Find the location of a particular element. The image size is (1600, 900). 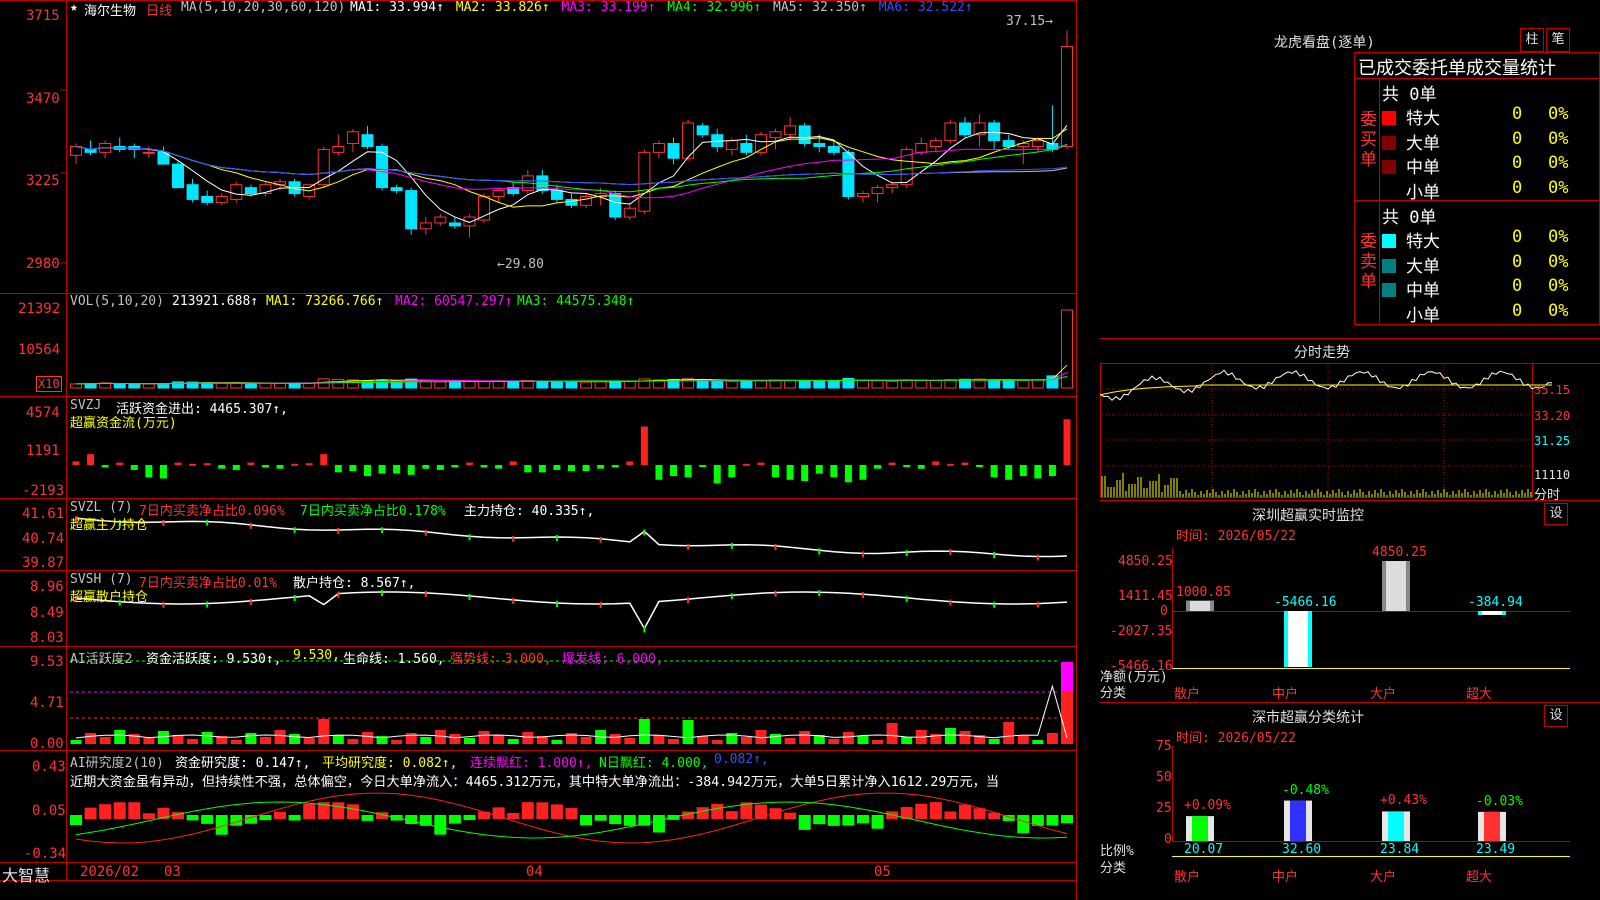

svsh-subtitle: 超赢散户持仓 is located at coordinates (109, 597).